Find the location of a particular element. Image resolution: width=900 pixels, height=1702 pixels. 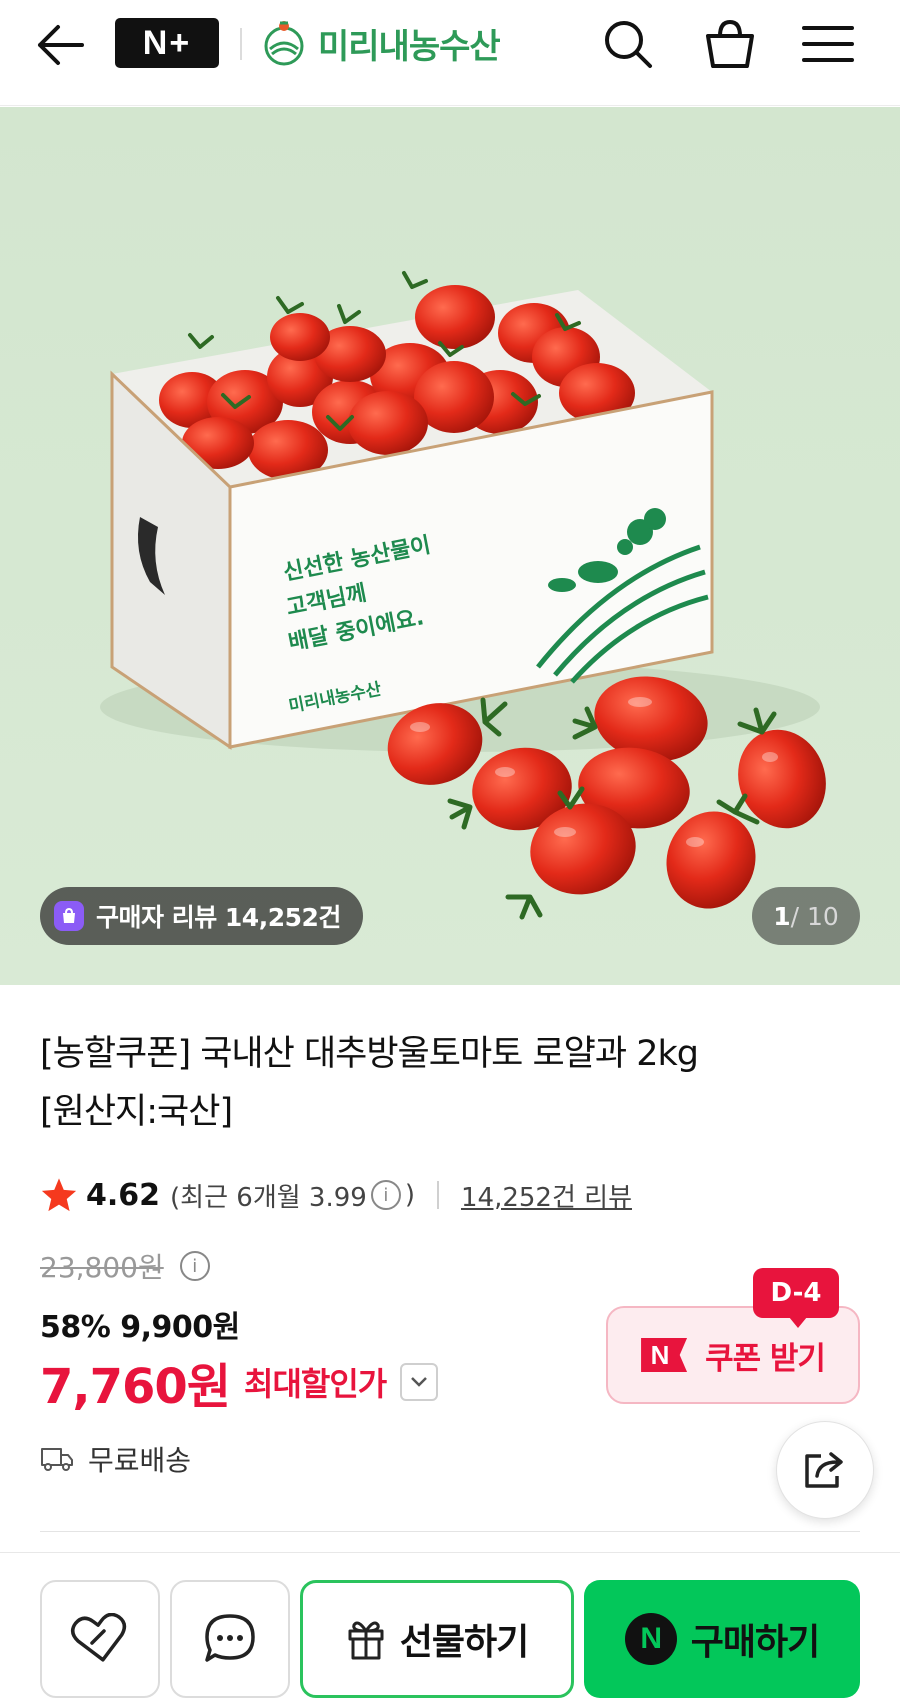

product-title-line1: [농할쿠폰] 국내산 대추방울토마토 로얄과 2kg is located at coordinates (369, 1054).